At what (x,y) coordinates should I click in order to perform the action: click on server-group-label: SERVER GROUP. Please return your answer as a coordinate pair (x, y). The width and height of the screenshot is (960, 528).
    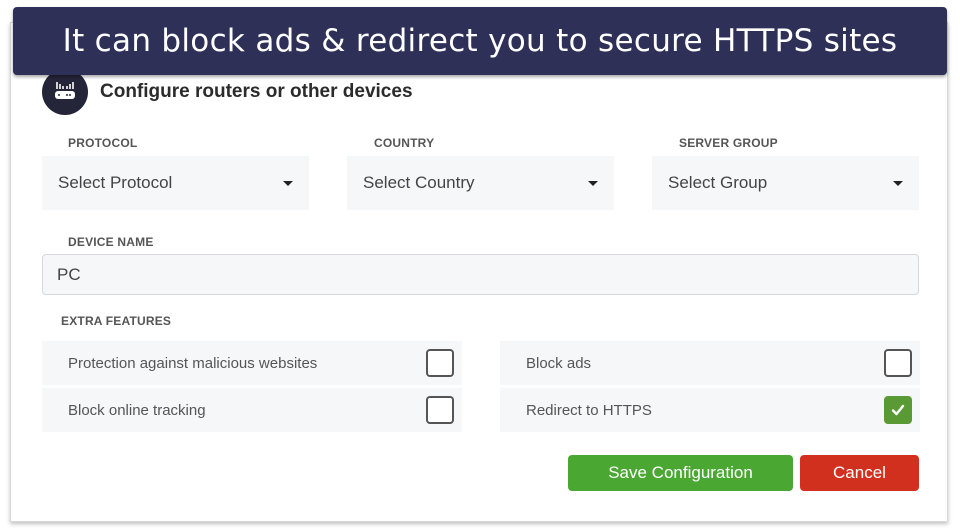
    Looking at the image, I should click on (728, 143).